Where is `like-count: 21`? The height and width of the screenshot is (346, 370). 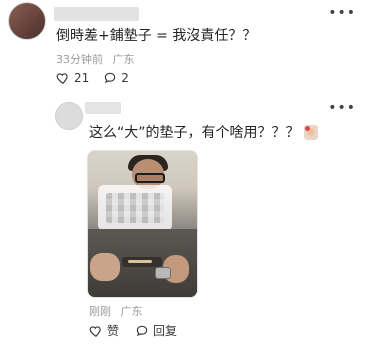 like-count: 21 is located at coordinates (82, 78).